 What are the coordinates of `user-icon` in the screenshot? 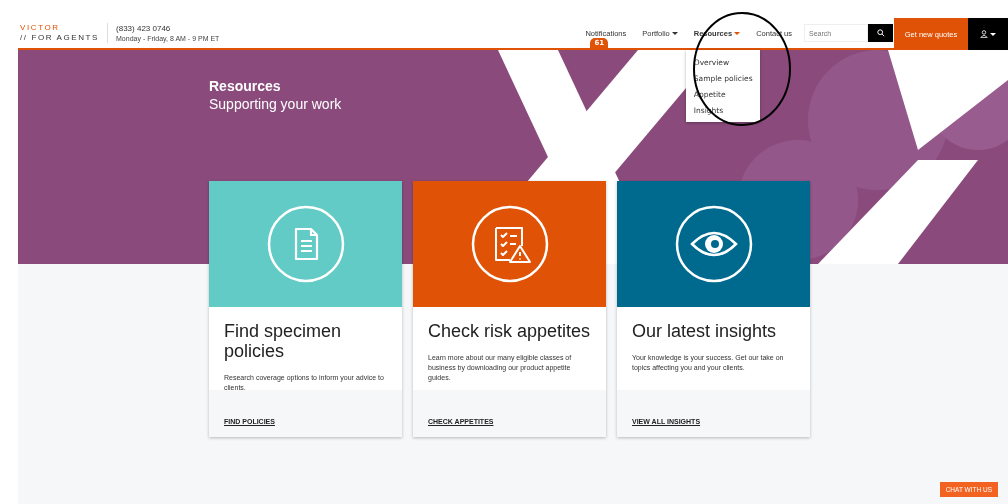 It's located at (984, 34).